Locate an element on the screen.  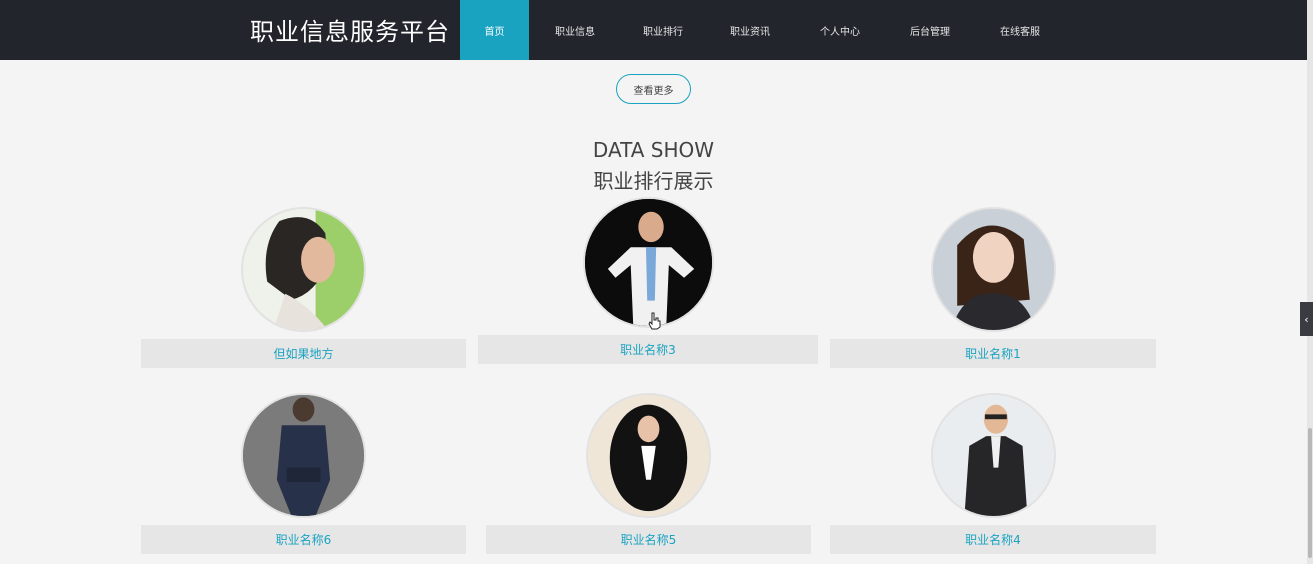
card-3-avatar is located at coordinates (993, 269).